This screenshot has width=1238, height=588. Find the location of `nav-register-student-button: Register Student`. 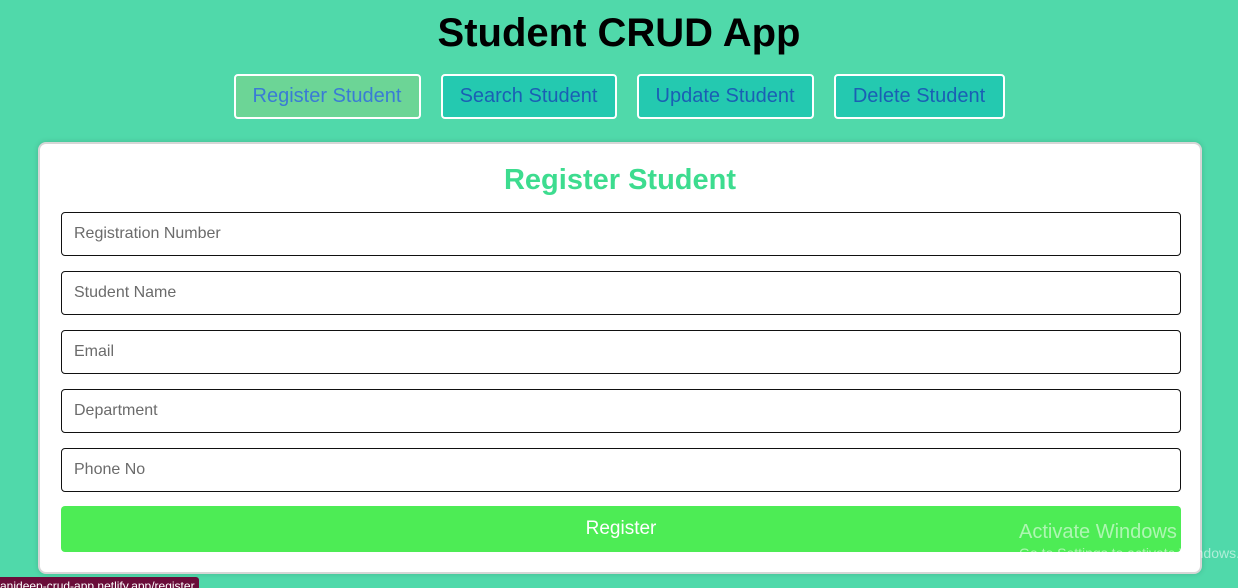

nav-register-student-button: Register Student is located at coordinates (327, 96).